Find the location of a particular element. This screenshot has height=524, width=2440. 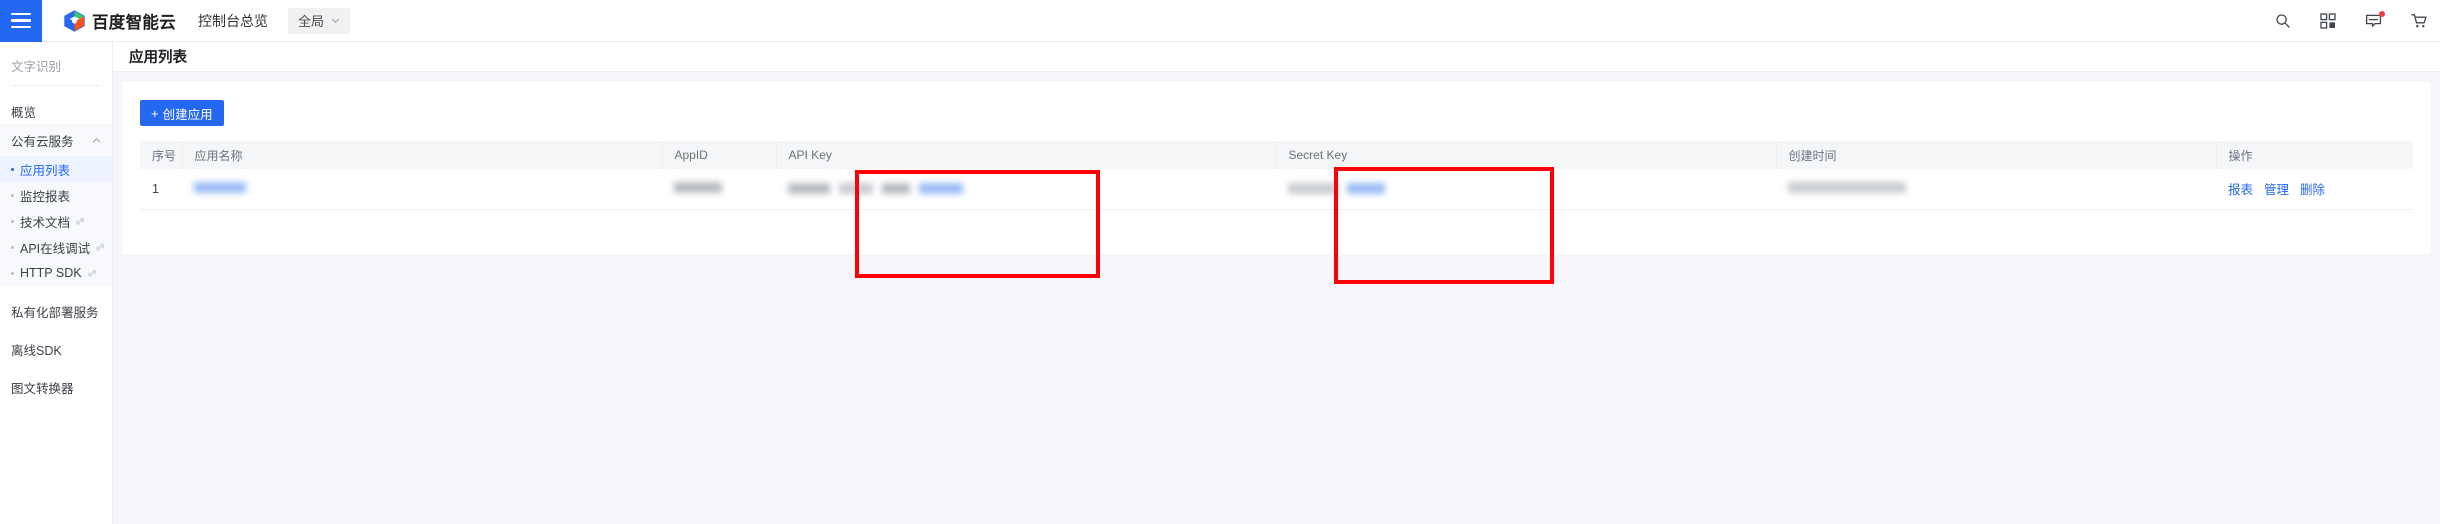

sidebar-item-app-list: 应用列表 is located at coordinates (56, 169).